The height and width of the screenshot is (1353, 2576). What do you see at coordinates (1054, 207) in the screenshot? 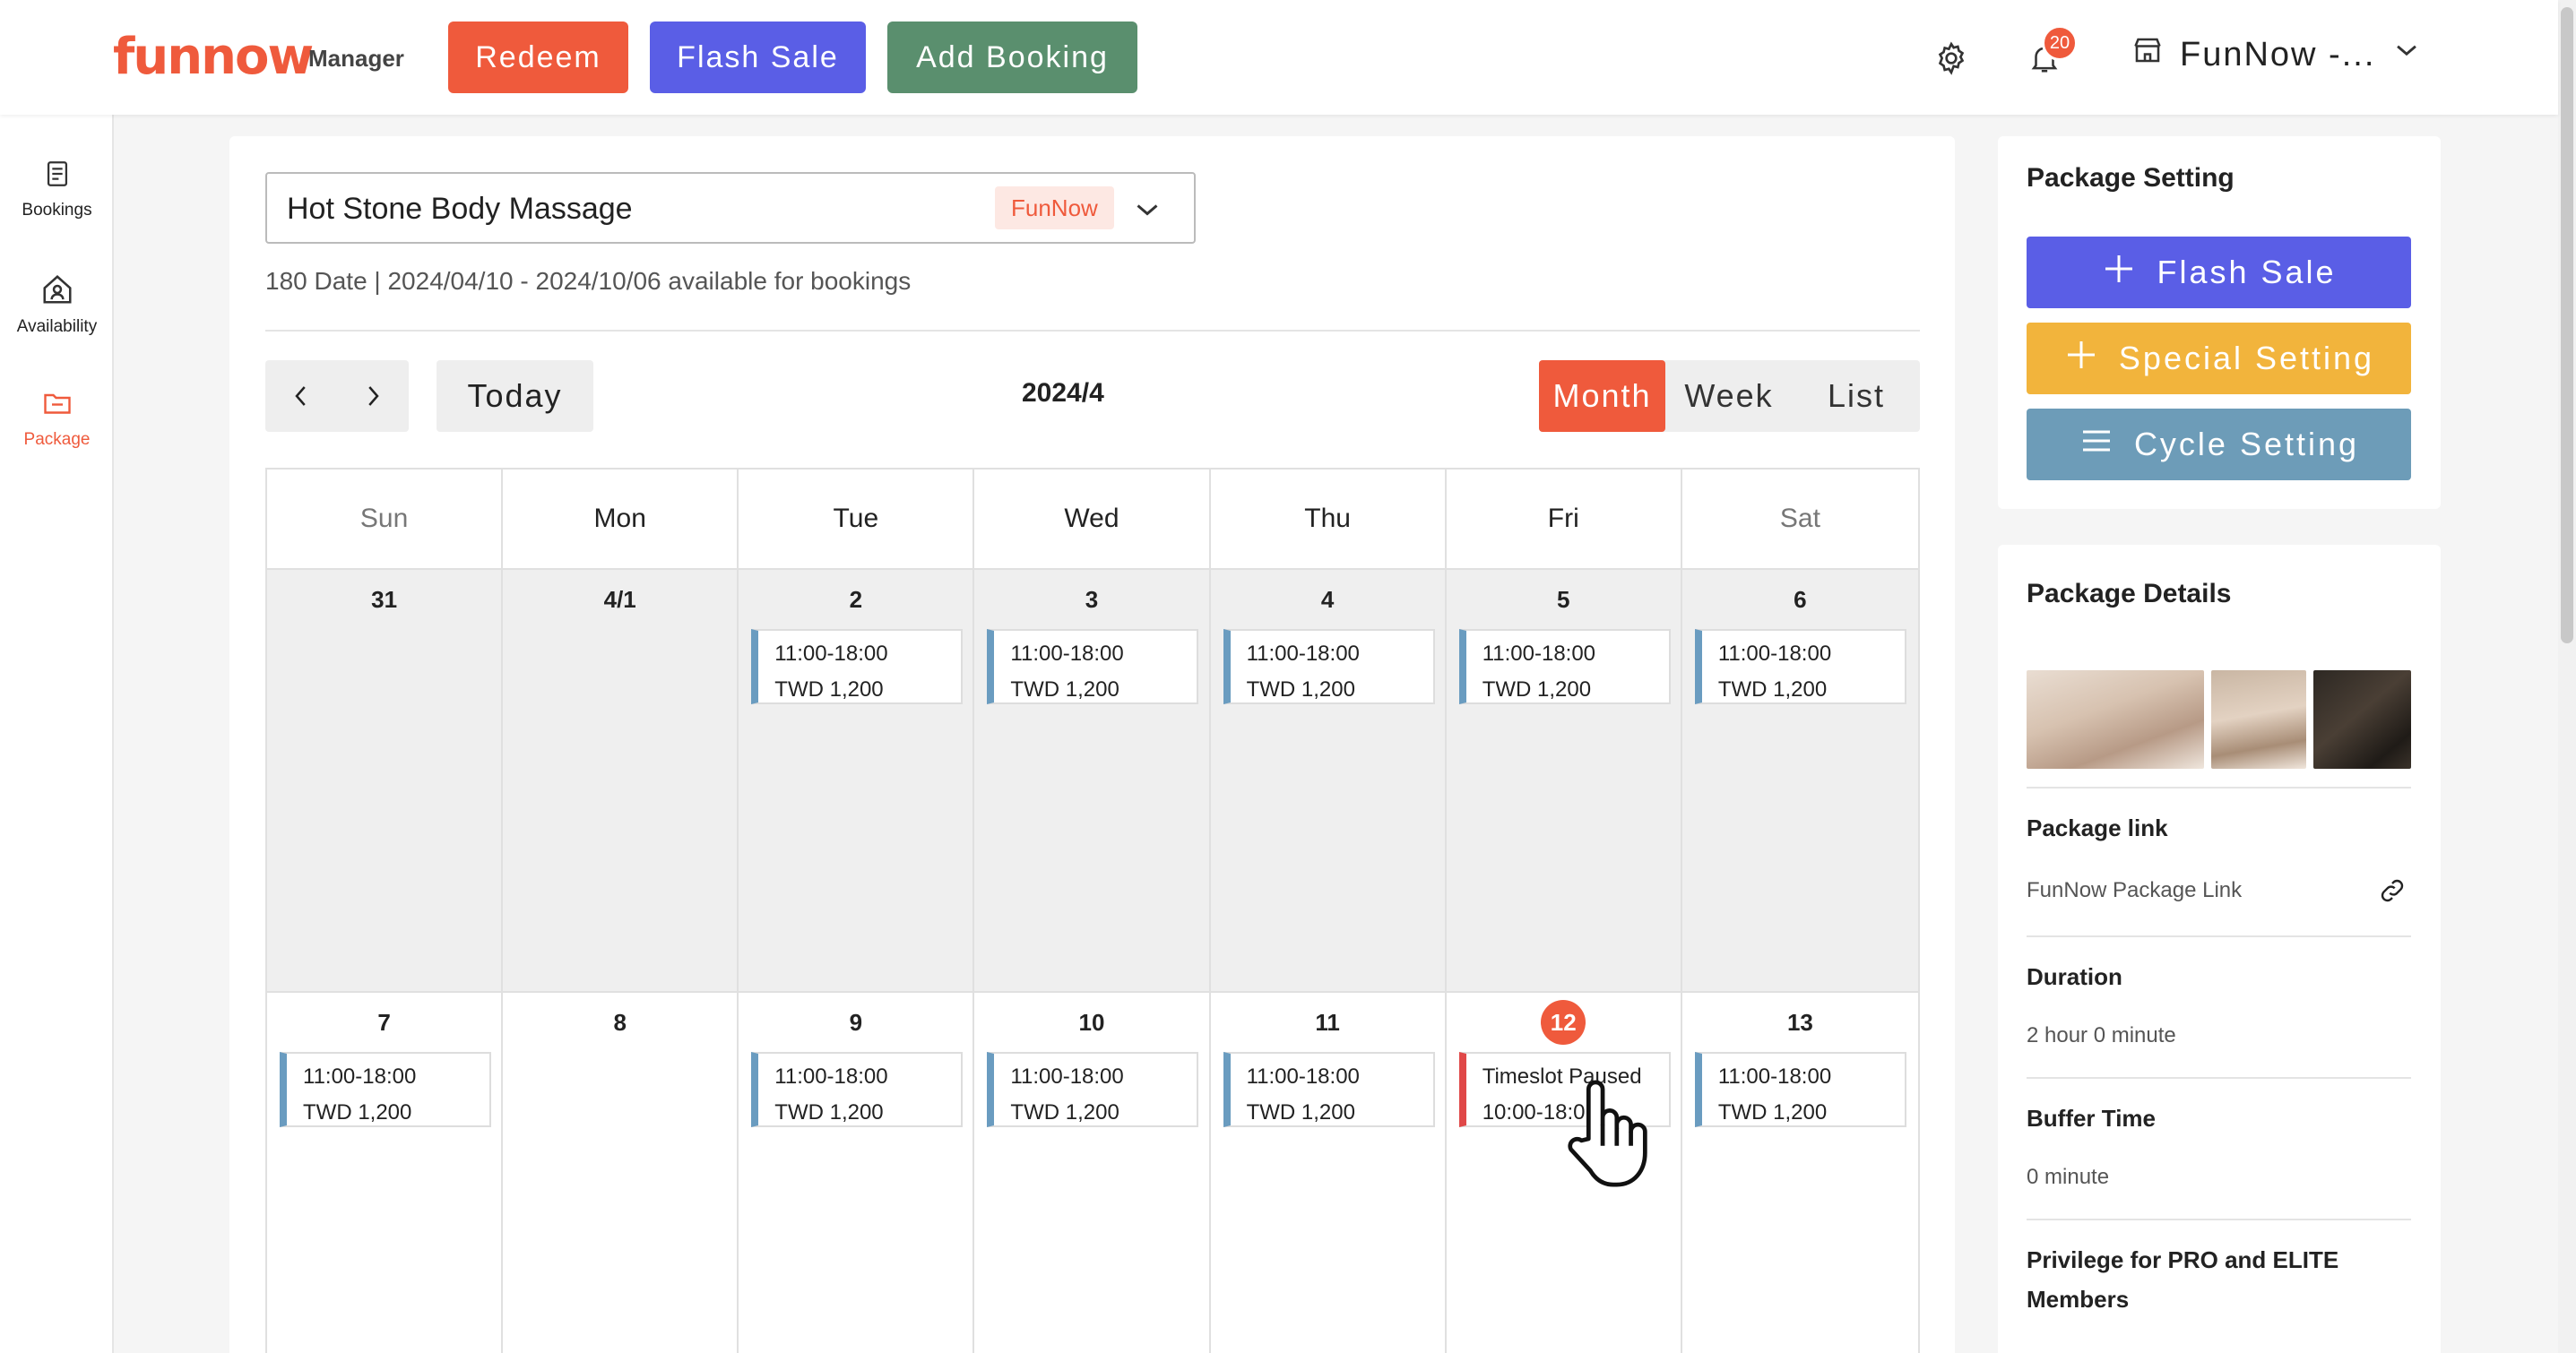
I see `package-platform-tag: FunNow` at bounding box center [1054, 207].